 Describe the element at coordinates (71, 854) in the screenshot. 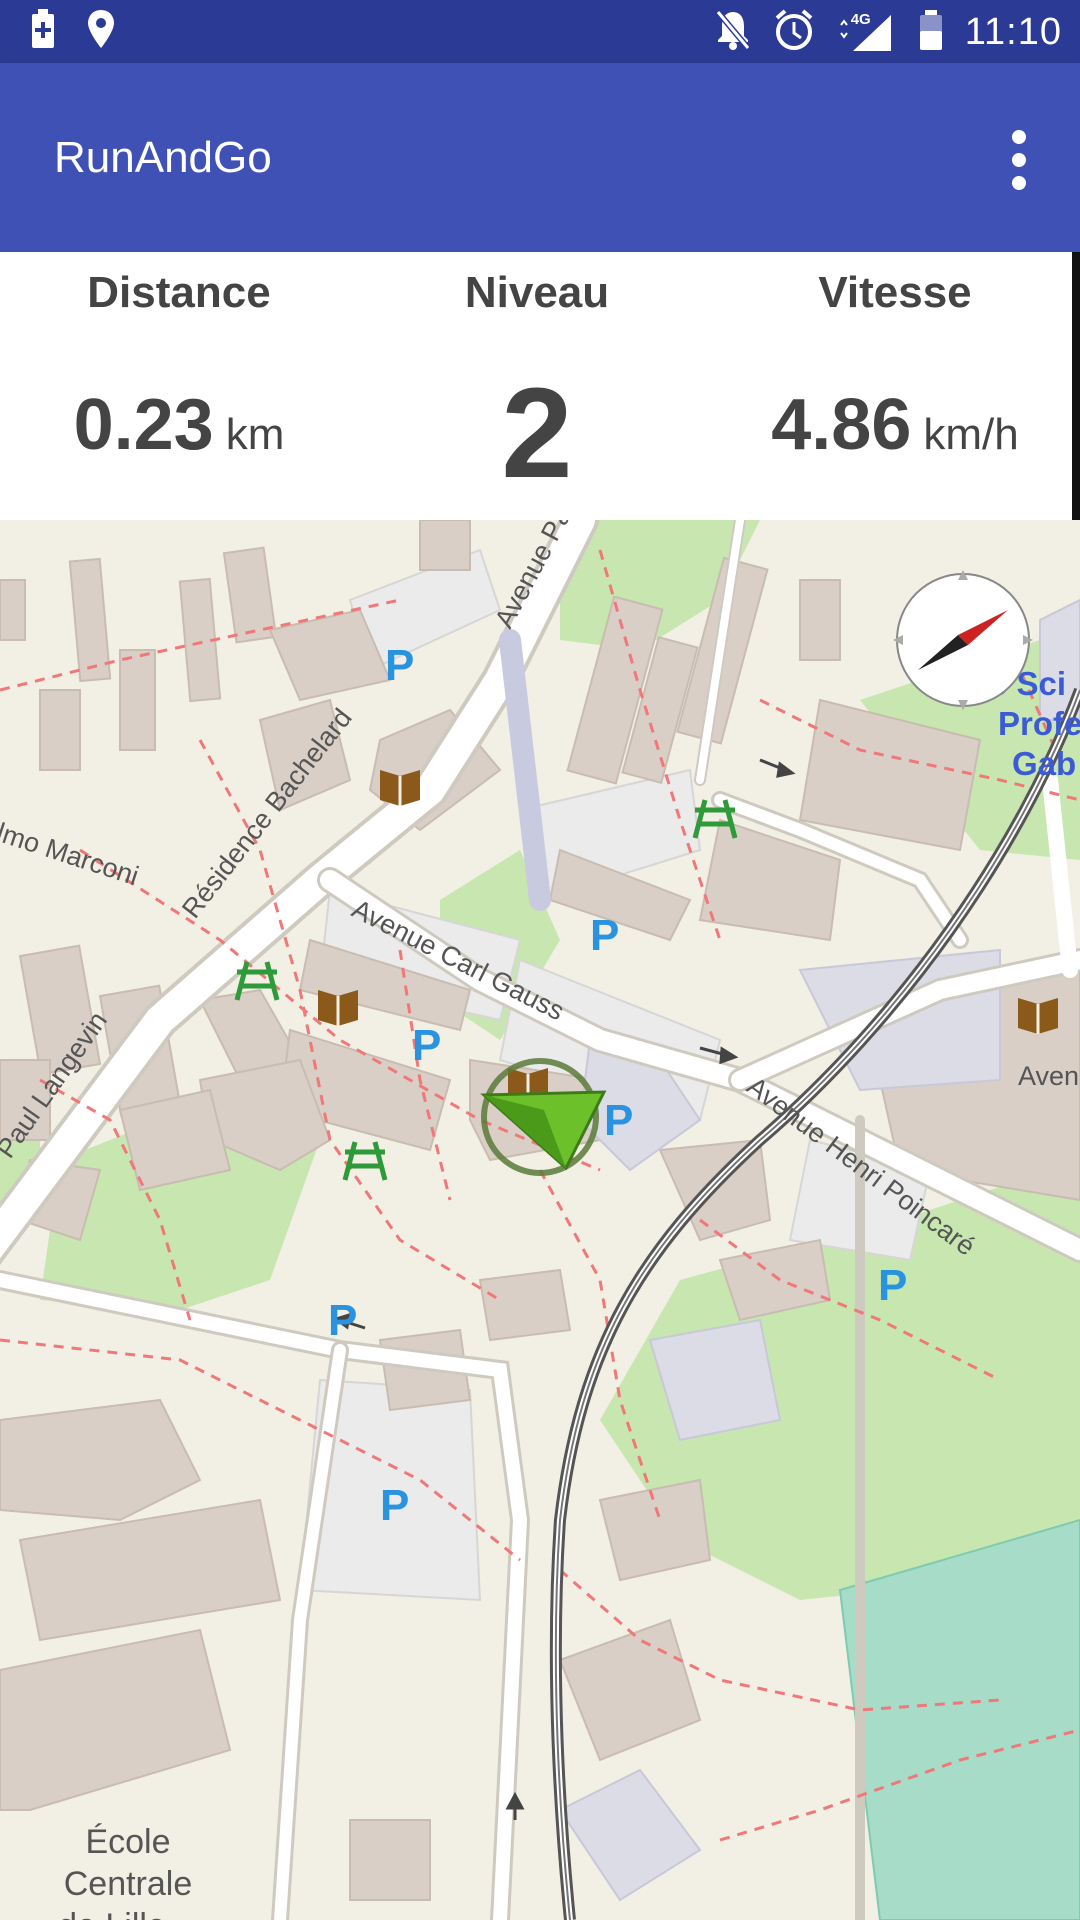

I see `street-label: lmo Marconi` at that location.